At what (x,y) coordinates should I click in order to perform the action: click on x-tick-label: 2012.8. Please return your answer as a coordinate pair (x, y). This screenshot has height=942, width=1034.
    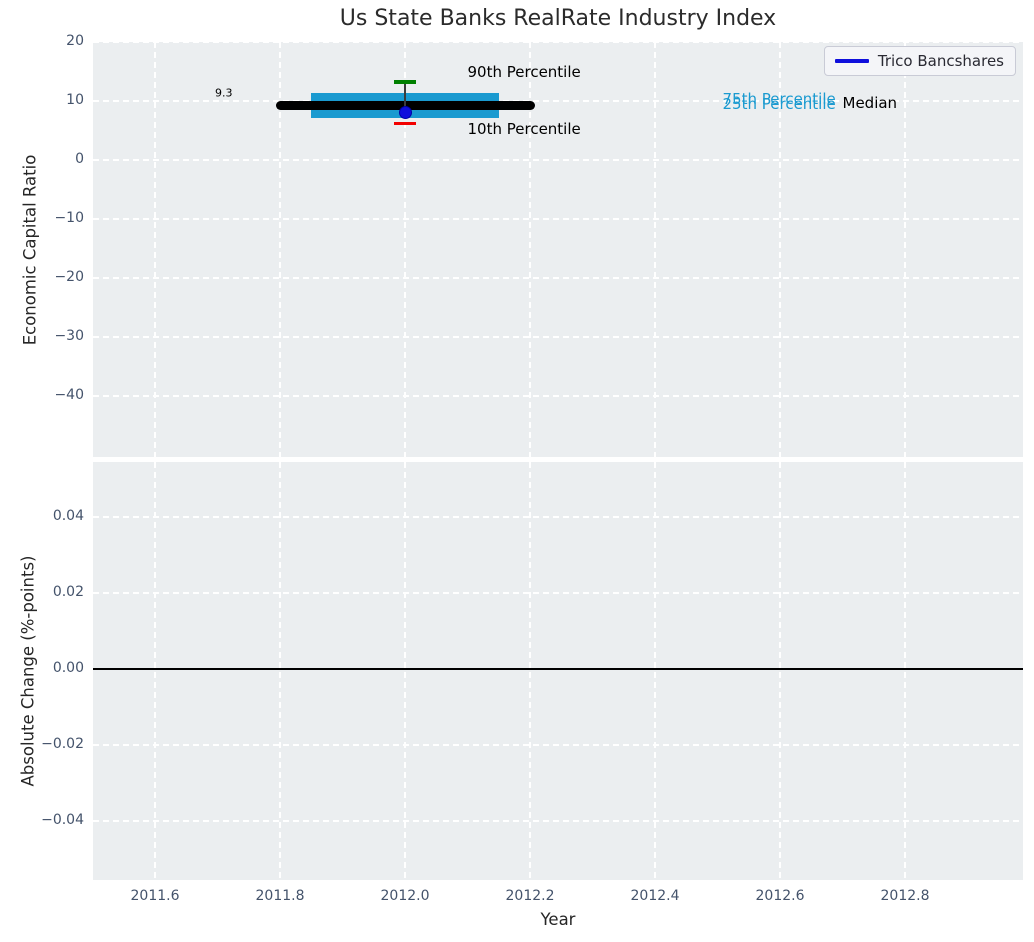
    Looking at the image, I should click on (905, 896).